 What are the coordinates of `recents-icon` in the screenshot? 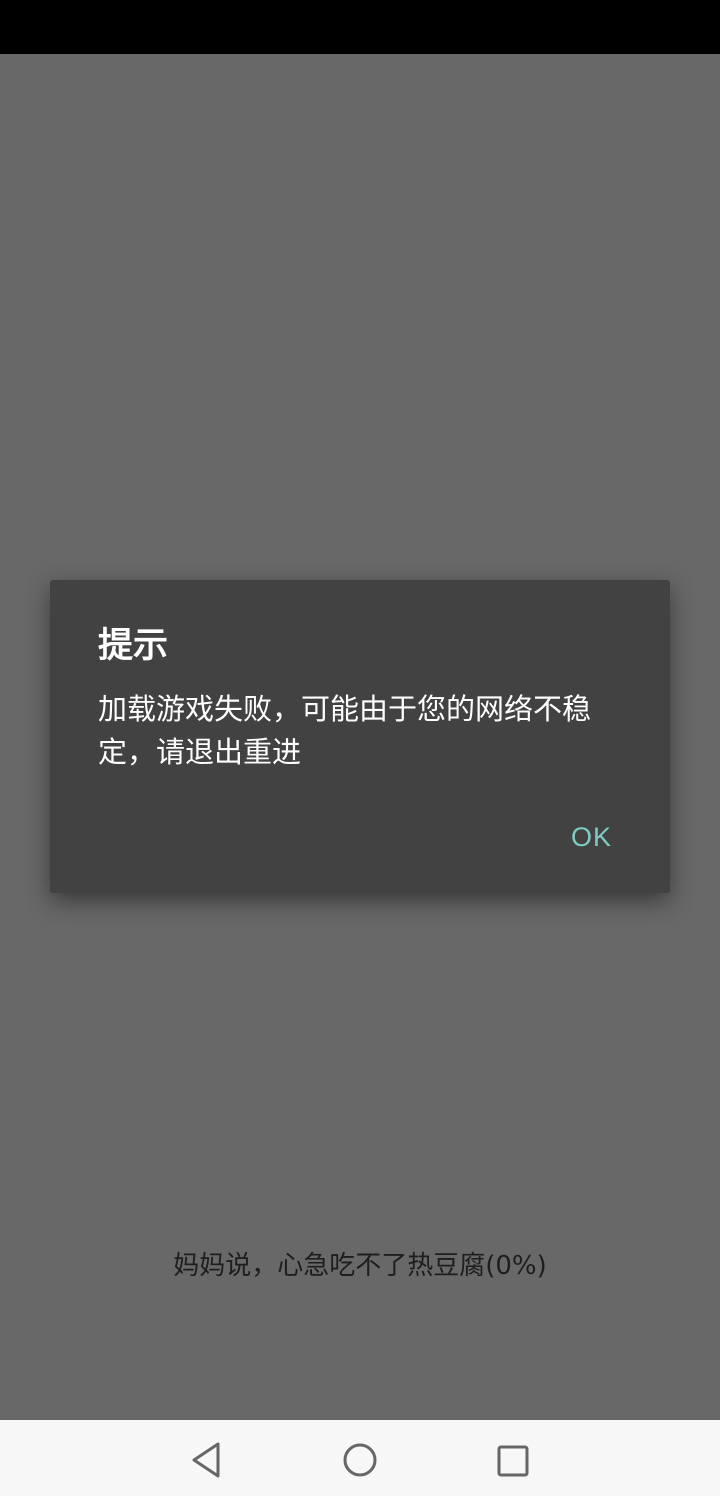 It's located at (512, 1460).